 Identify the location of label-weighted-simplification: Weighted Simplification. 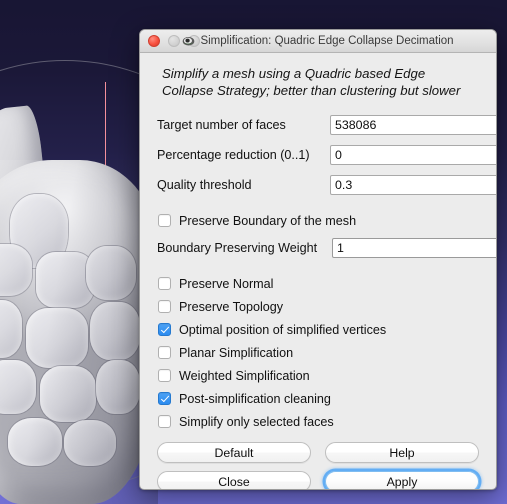
(244, 375).